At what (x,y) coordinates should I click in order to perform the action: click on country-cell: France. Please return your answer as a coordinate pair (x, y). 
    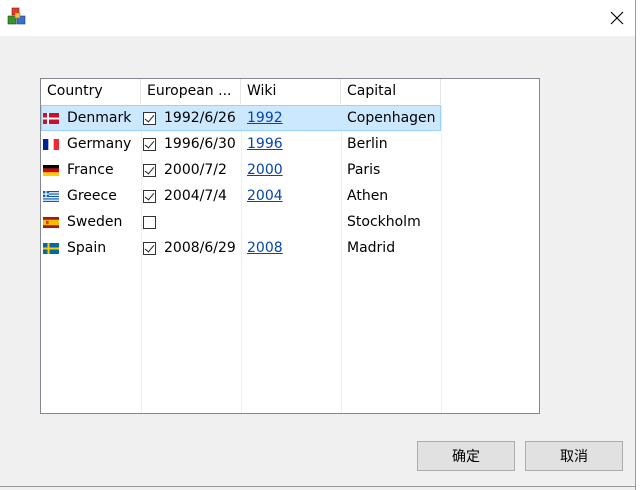
    Looking at the image, I should click on (91, 170).